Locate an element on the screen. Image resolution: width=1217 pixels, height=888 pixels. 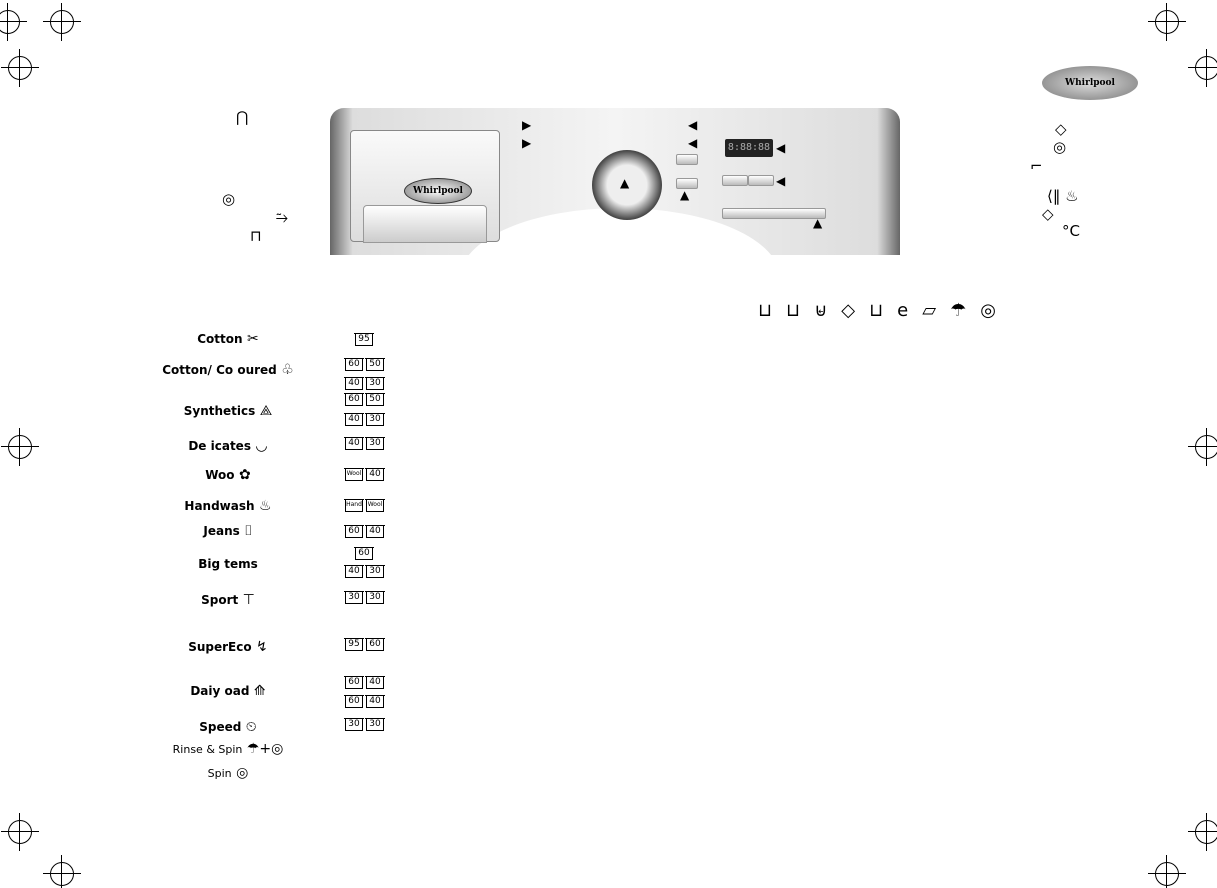
control-panel-illustration: Whirlpool ▶ ▶ ◀ ◀ ▲ 8:88:88 ◀ ◀ ▲ is located at coordinates (615, 181).